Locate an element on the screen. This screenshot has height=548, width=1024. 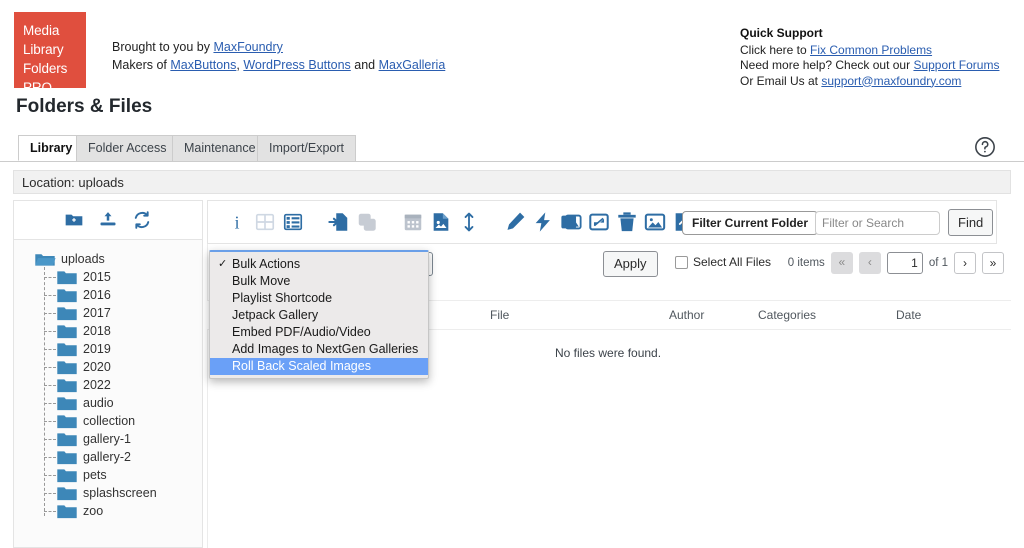
grid-view-icon is located at coordinates (265, 222).